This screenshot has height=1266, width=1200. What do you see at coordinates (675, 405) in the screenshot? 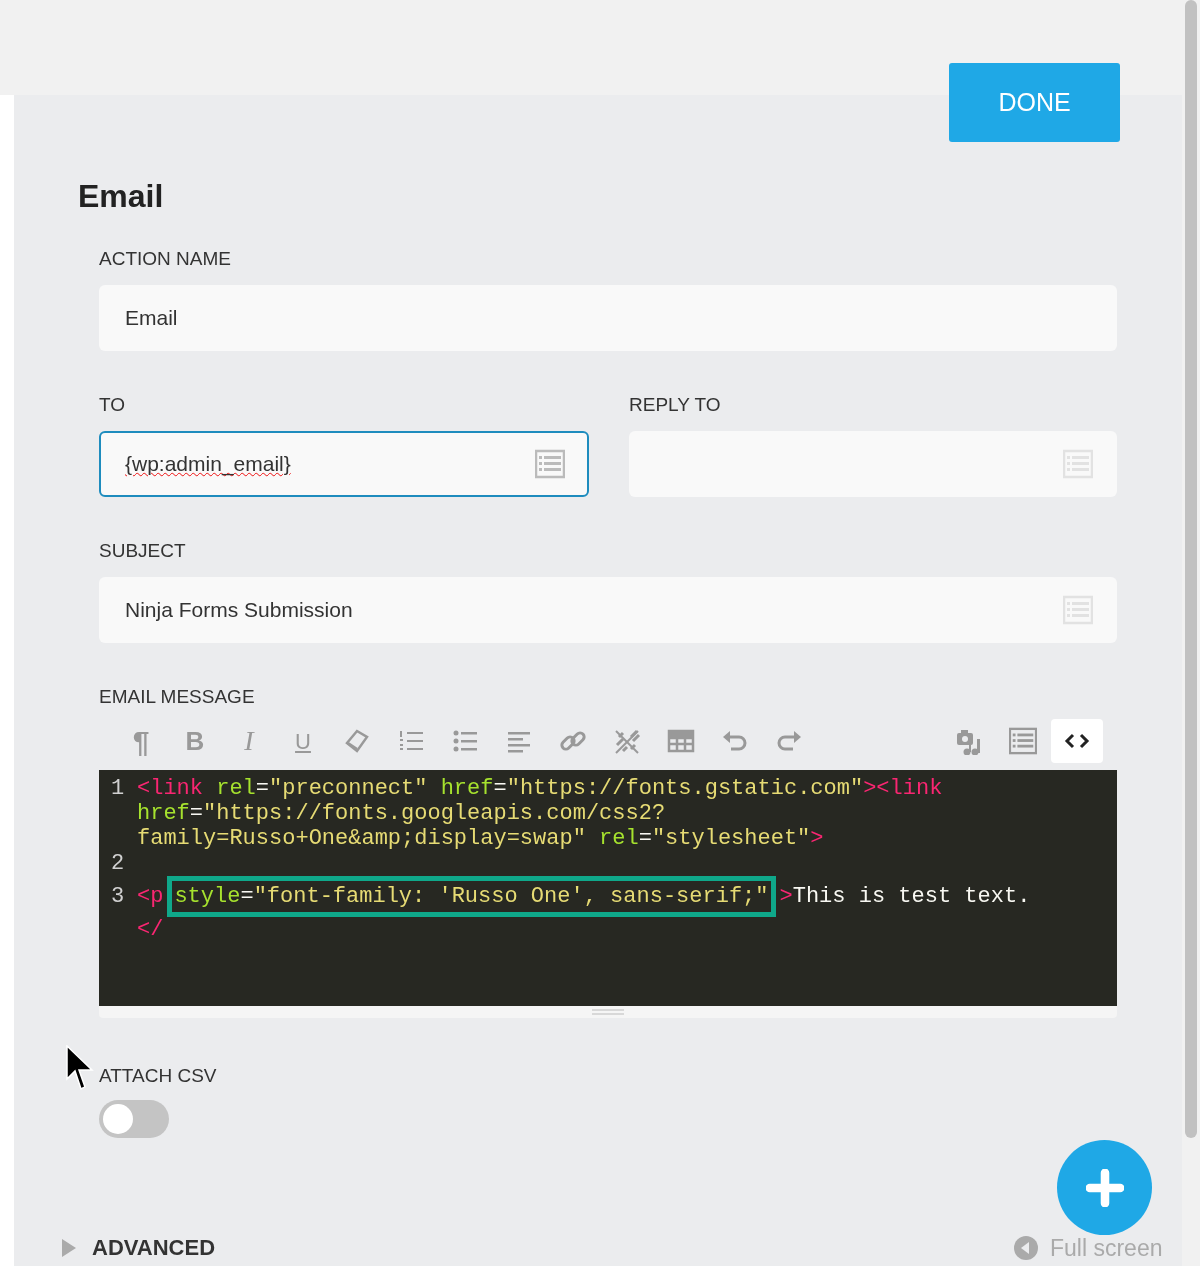
I see `field-label: REPLY TO` at bounding box center [675, 405].